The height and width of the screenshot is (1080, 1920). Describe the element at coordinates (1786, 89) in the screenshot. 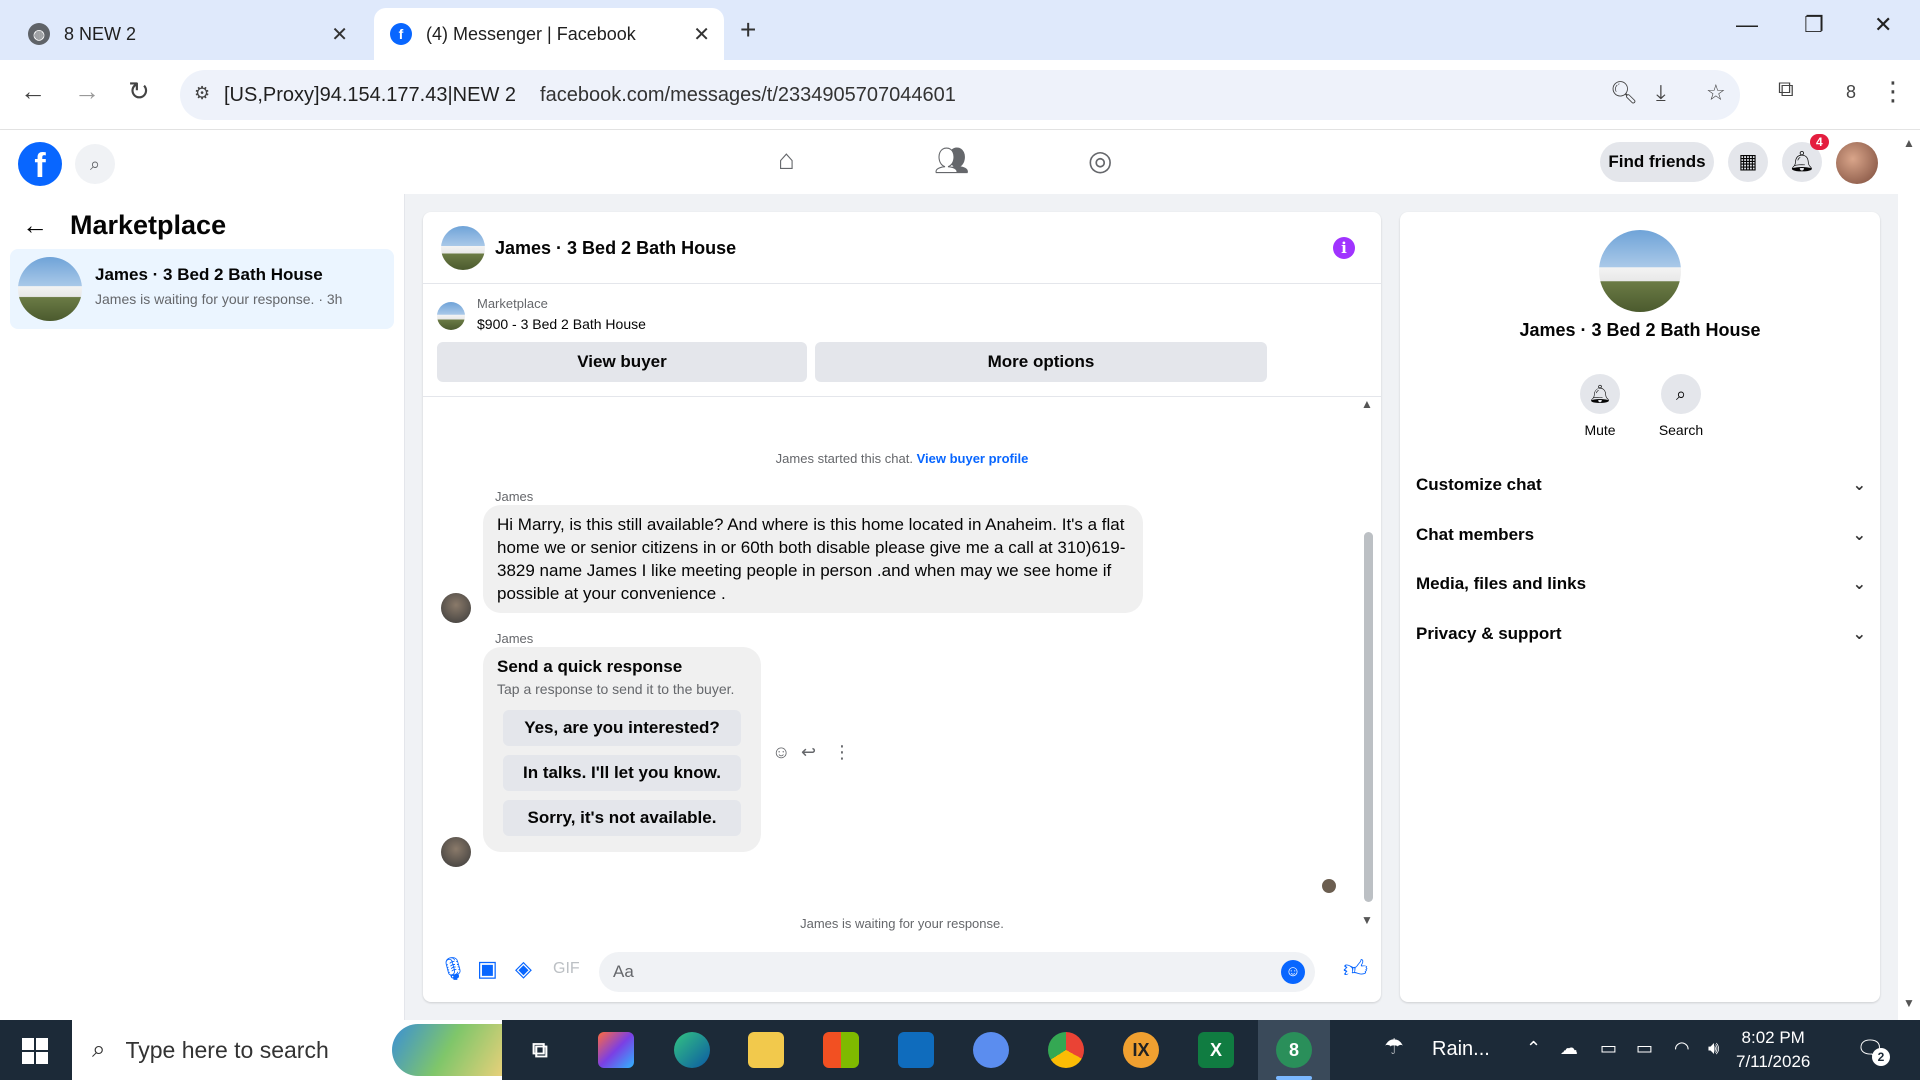

I see `search-tabs-icon: ⧉` at that location.